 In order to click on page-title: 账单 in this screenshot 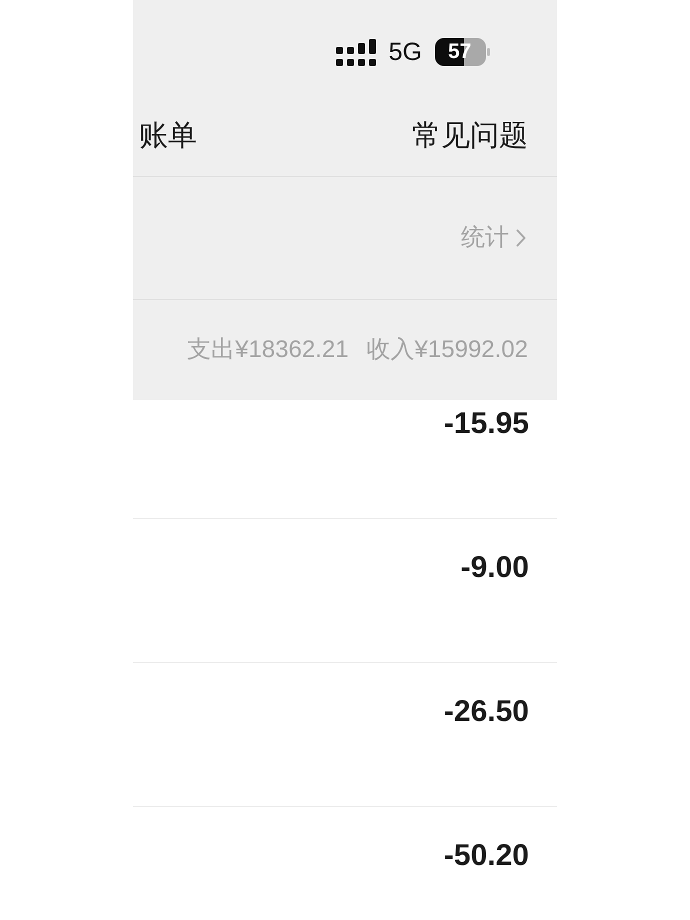, I will do `click(168, 136)`.